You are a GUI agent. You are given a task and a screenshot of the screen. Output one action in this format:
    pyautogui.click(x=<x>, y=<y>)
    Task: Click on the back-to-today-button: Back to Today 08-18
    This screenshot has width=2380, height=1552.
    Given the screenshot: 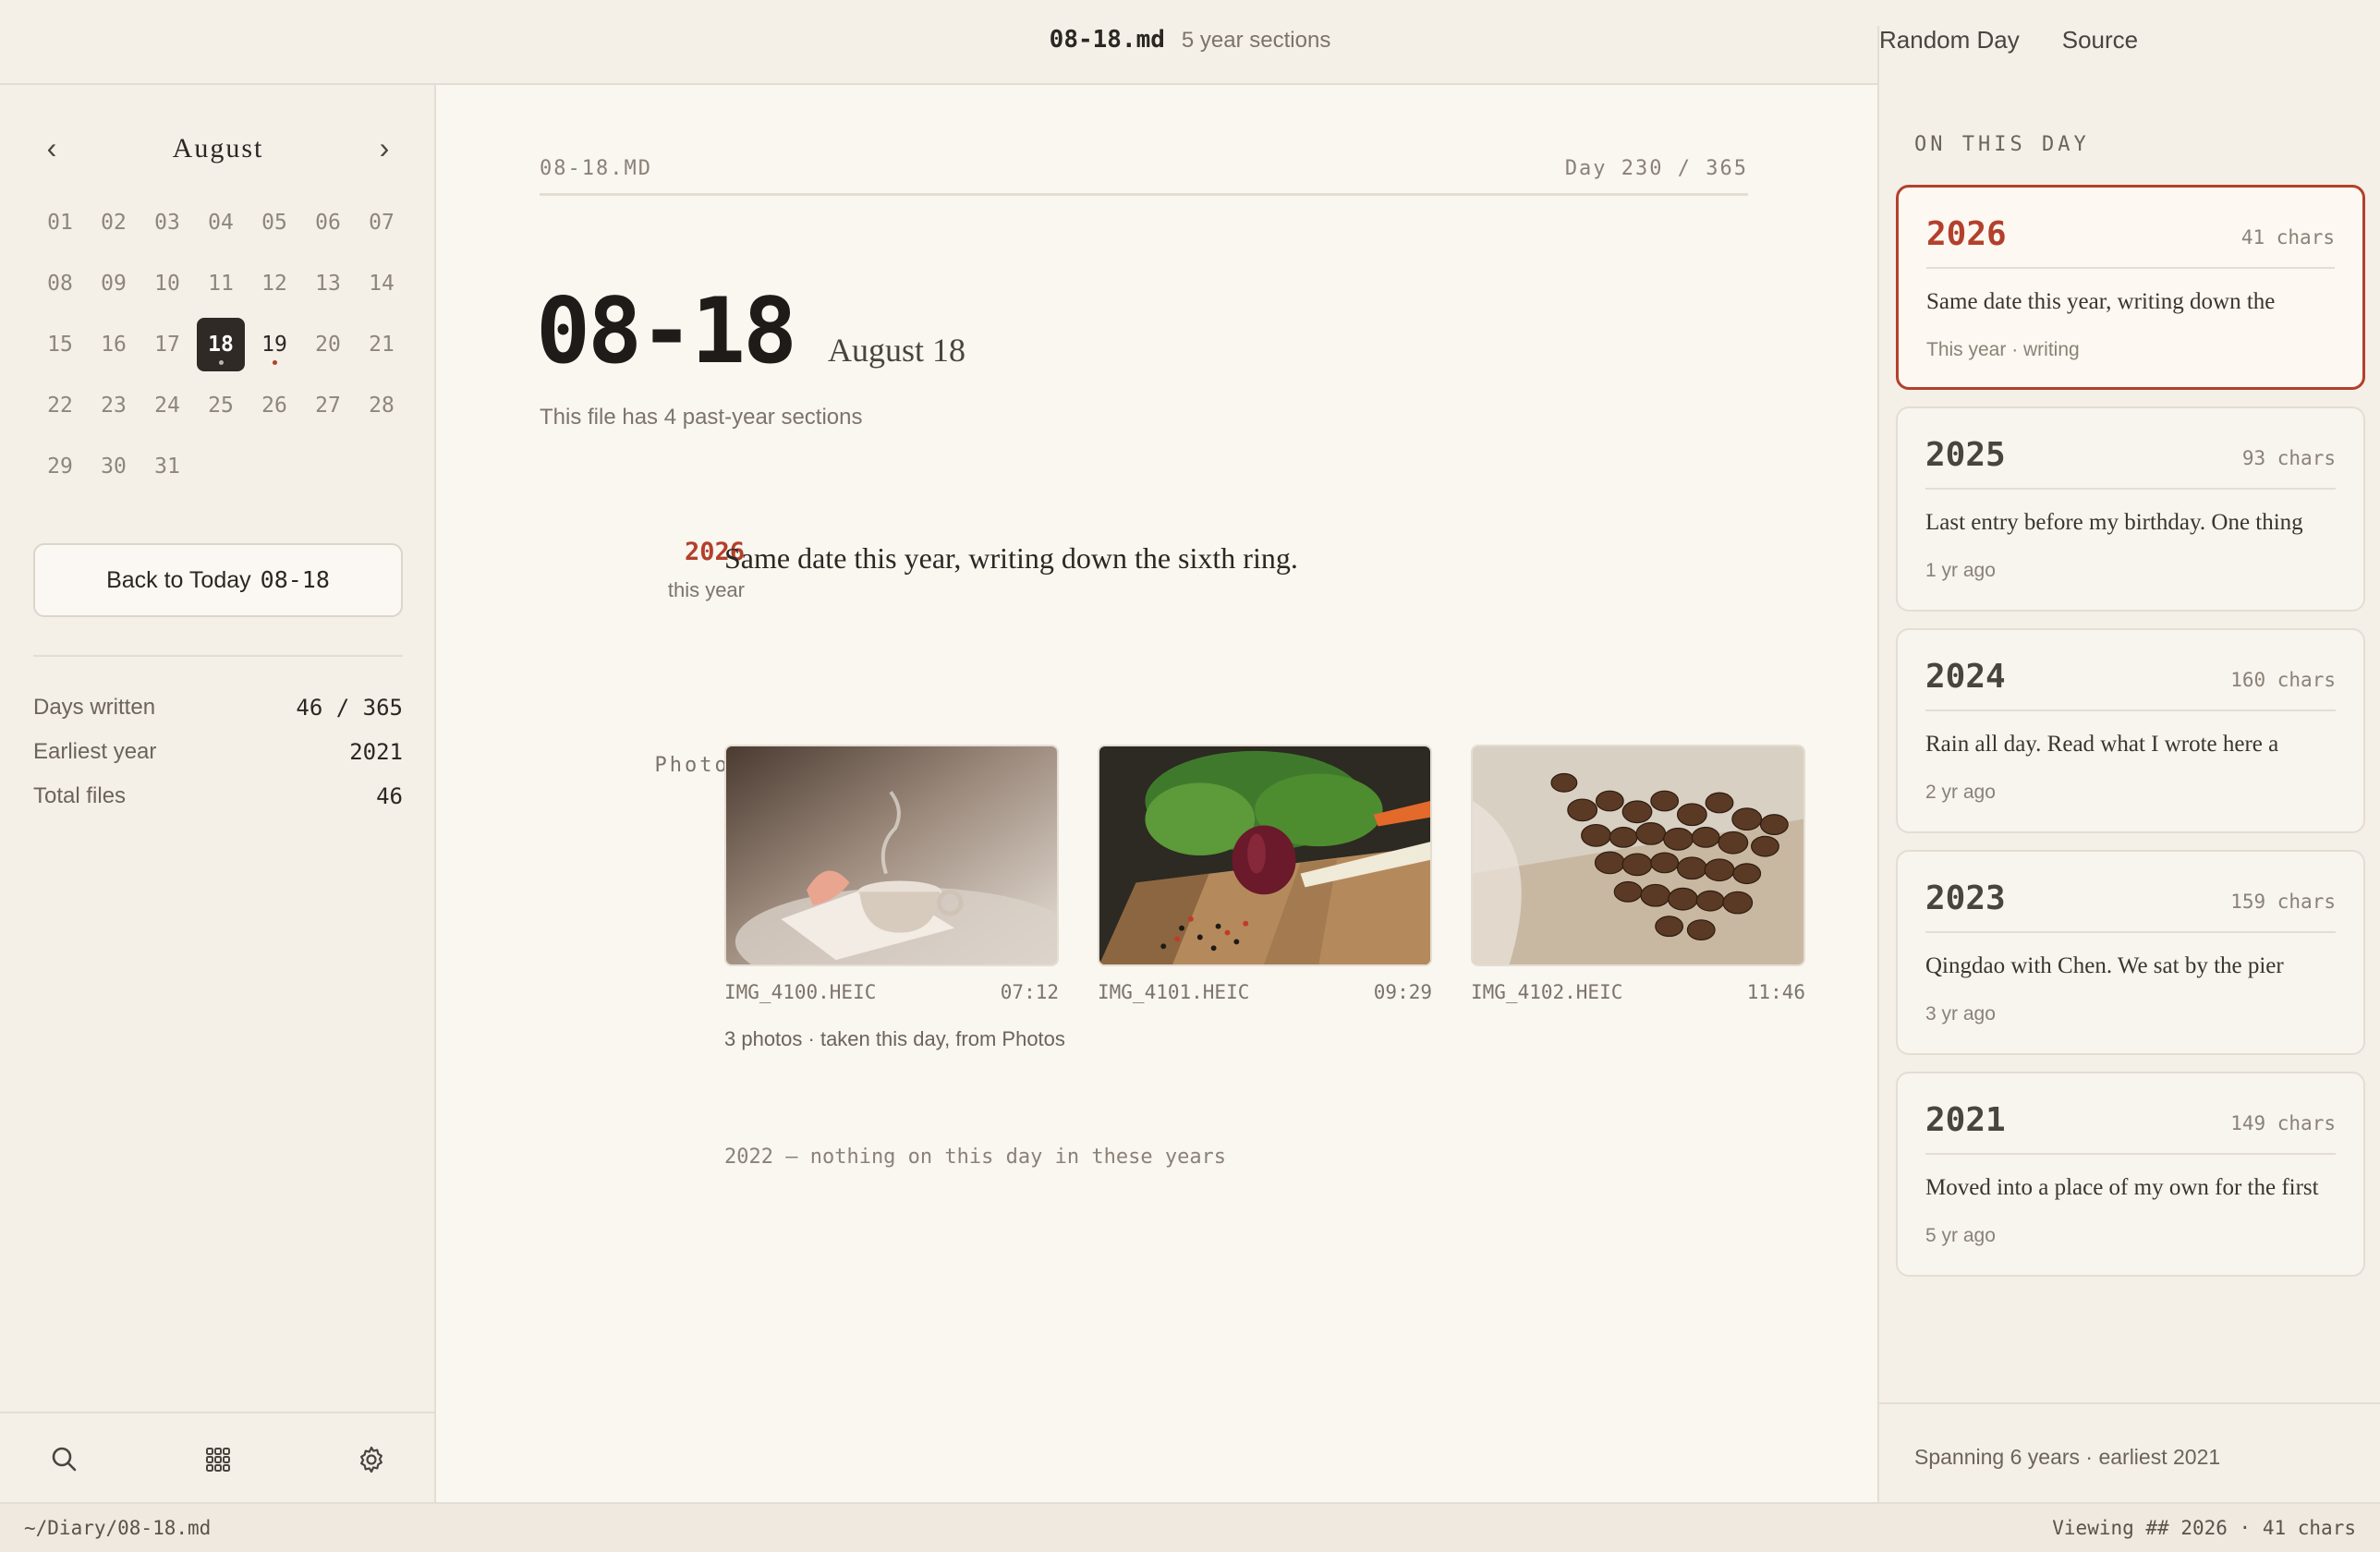 What is the action you would take?
    pyautogui.click(x=218, y=580)
    